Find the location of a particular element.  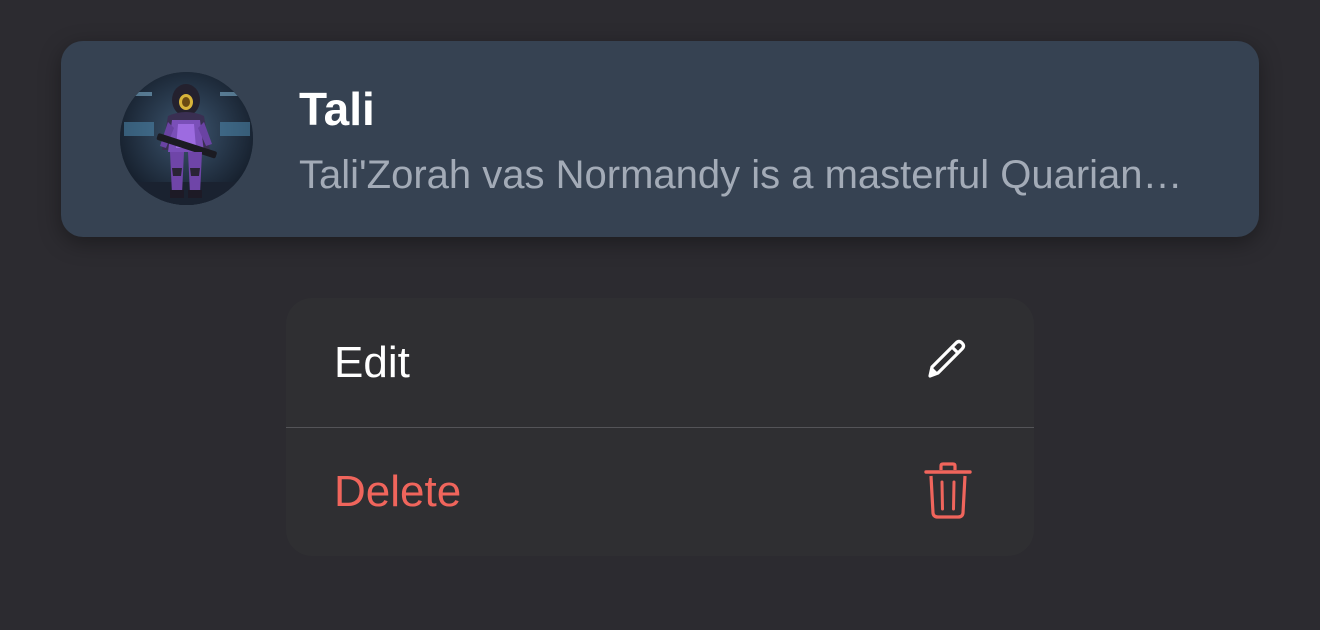

pencil-icon is located at coordinates (952, 366).